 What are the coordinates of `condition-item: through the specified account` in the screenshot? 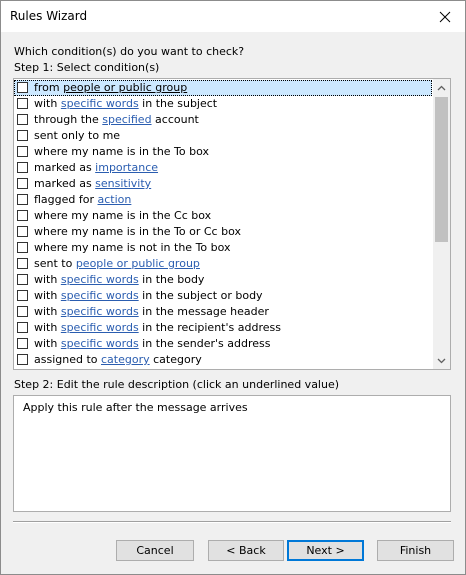 It's located at (223, 120).